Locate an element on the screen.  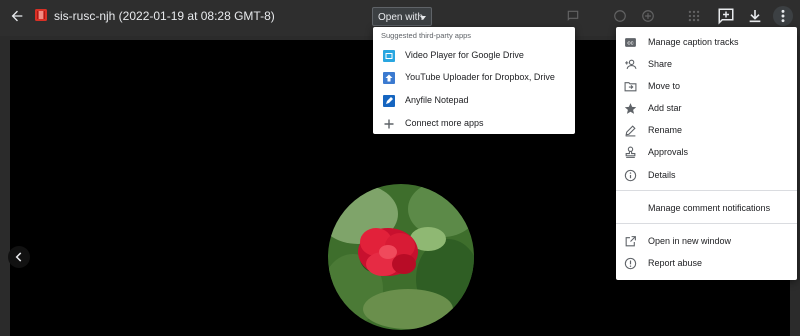
file-title: sis-rusc-njh (2022-01-19 at 08:28 GMT-8) is located at coordinates (164, 16).